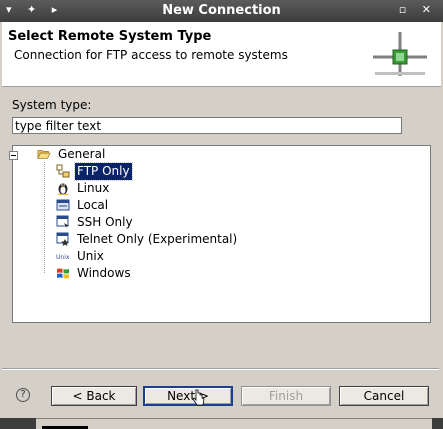 Image resolution: width=443 pixels, height=429 pixels. I want to click on local-system-icon, so click(63, 205).